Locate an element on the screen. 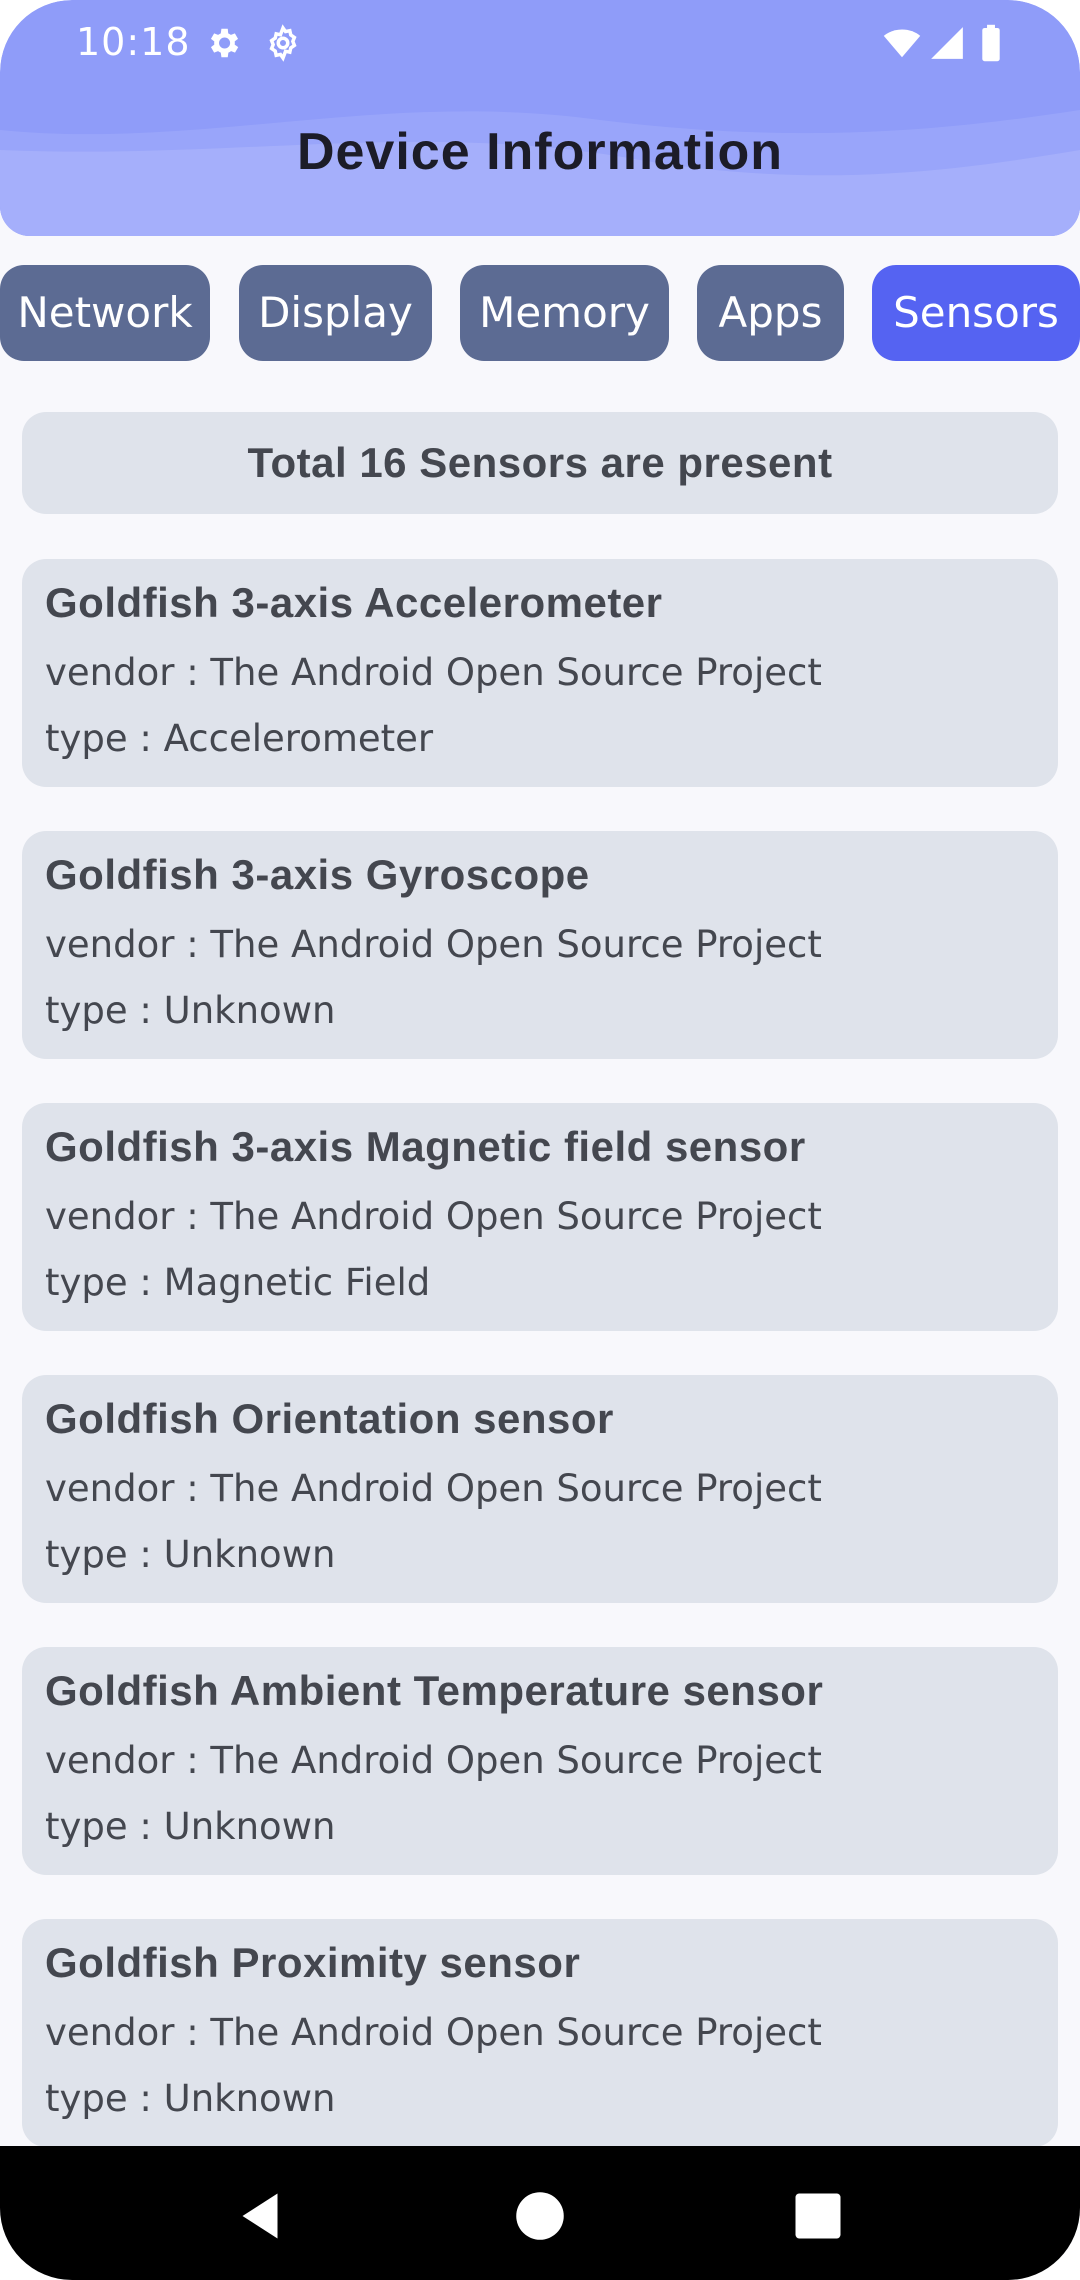 This screenshot has height=2280, width=1080. sensor-name: Goldfish 3-axis Magnetic field sensor is located at coordinates (425, 1146).